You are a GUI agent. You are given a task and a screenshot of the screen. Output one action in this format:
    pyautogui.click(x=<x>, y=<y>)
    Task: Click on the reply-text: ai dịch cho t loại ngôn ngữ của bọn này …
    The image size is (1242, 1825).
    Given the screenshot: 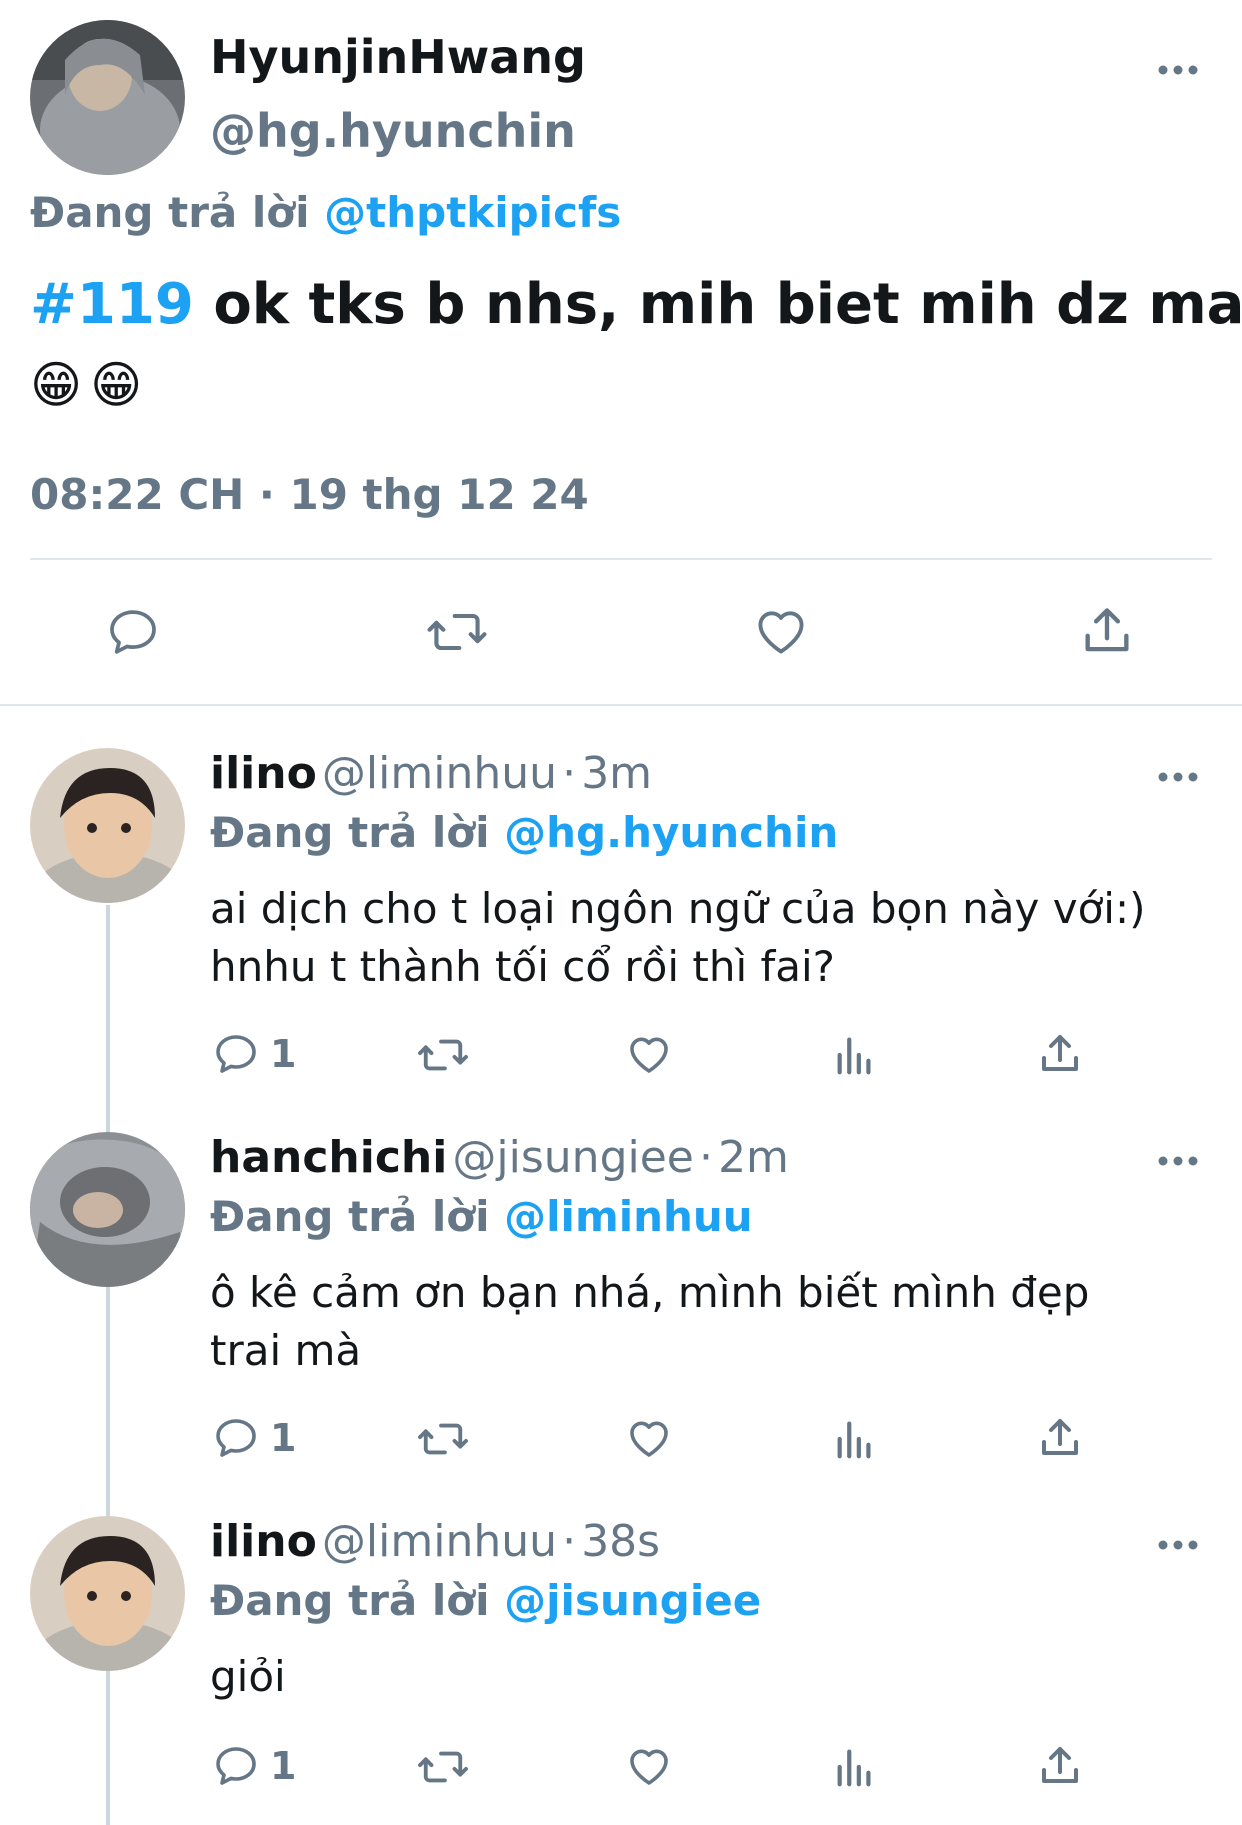 What is the action you would take?
    pyautogui.click(x=678, y=937)
    